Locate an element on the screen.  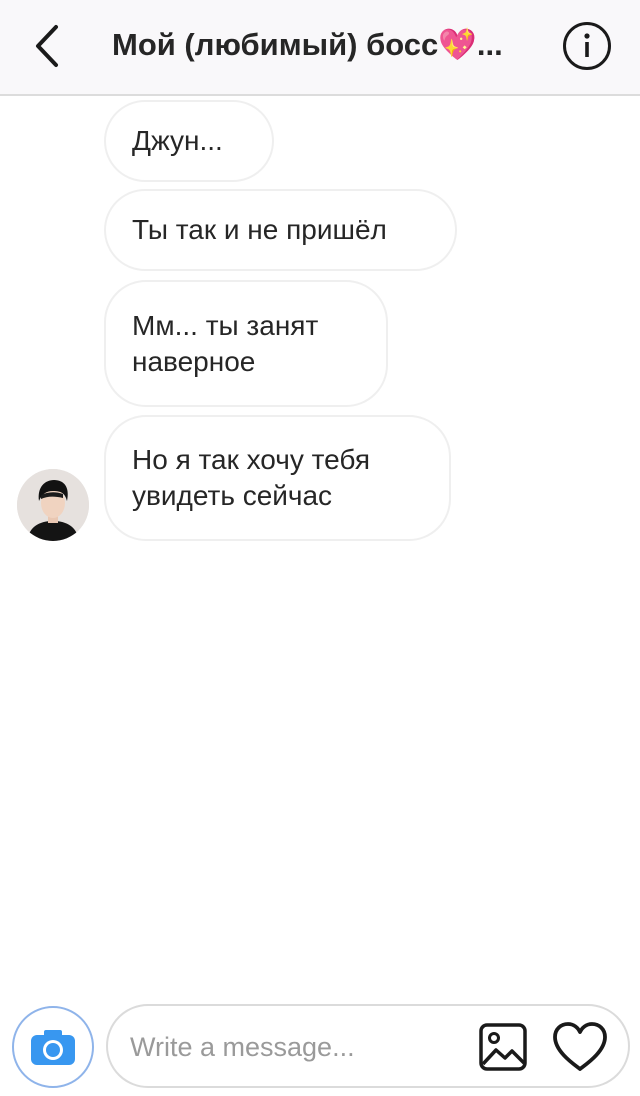
message-bubble: Но я так хочу тебя увидеть сейчас is located at coordinates (277, 478).